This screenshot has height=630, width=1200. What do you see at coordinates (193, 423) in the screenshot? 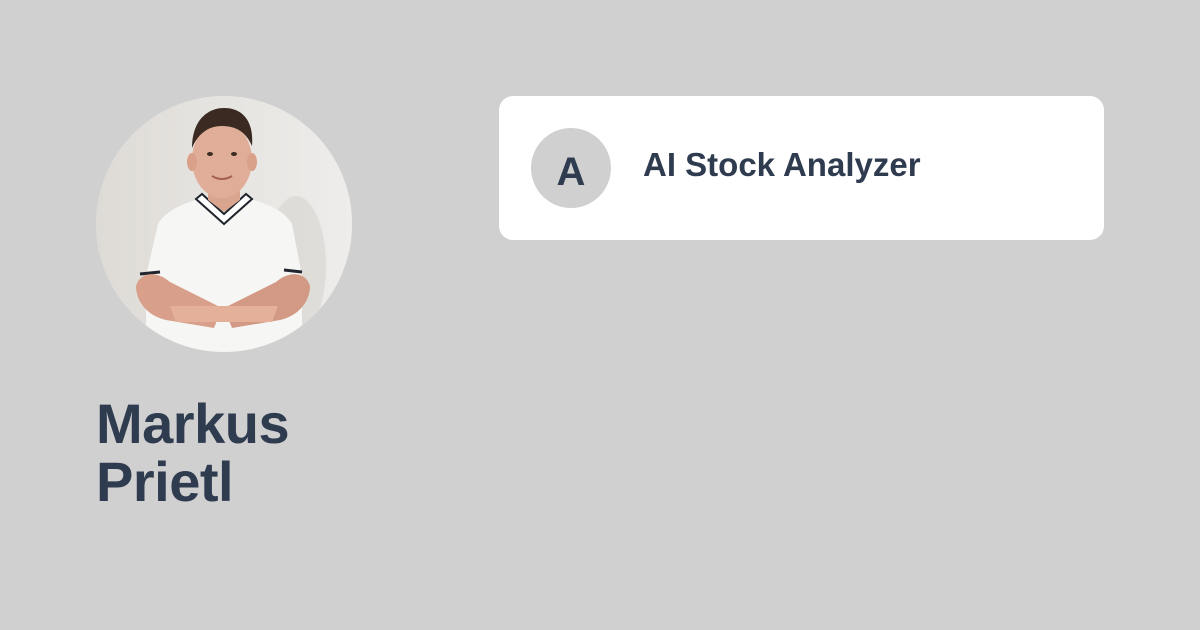
I see `author-first-name: Markus` at bounding box center [193, 423].